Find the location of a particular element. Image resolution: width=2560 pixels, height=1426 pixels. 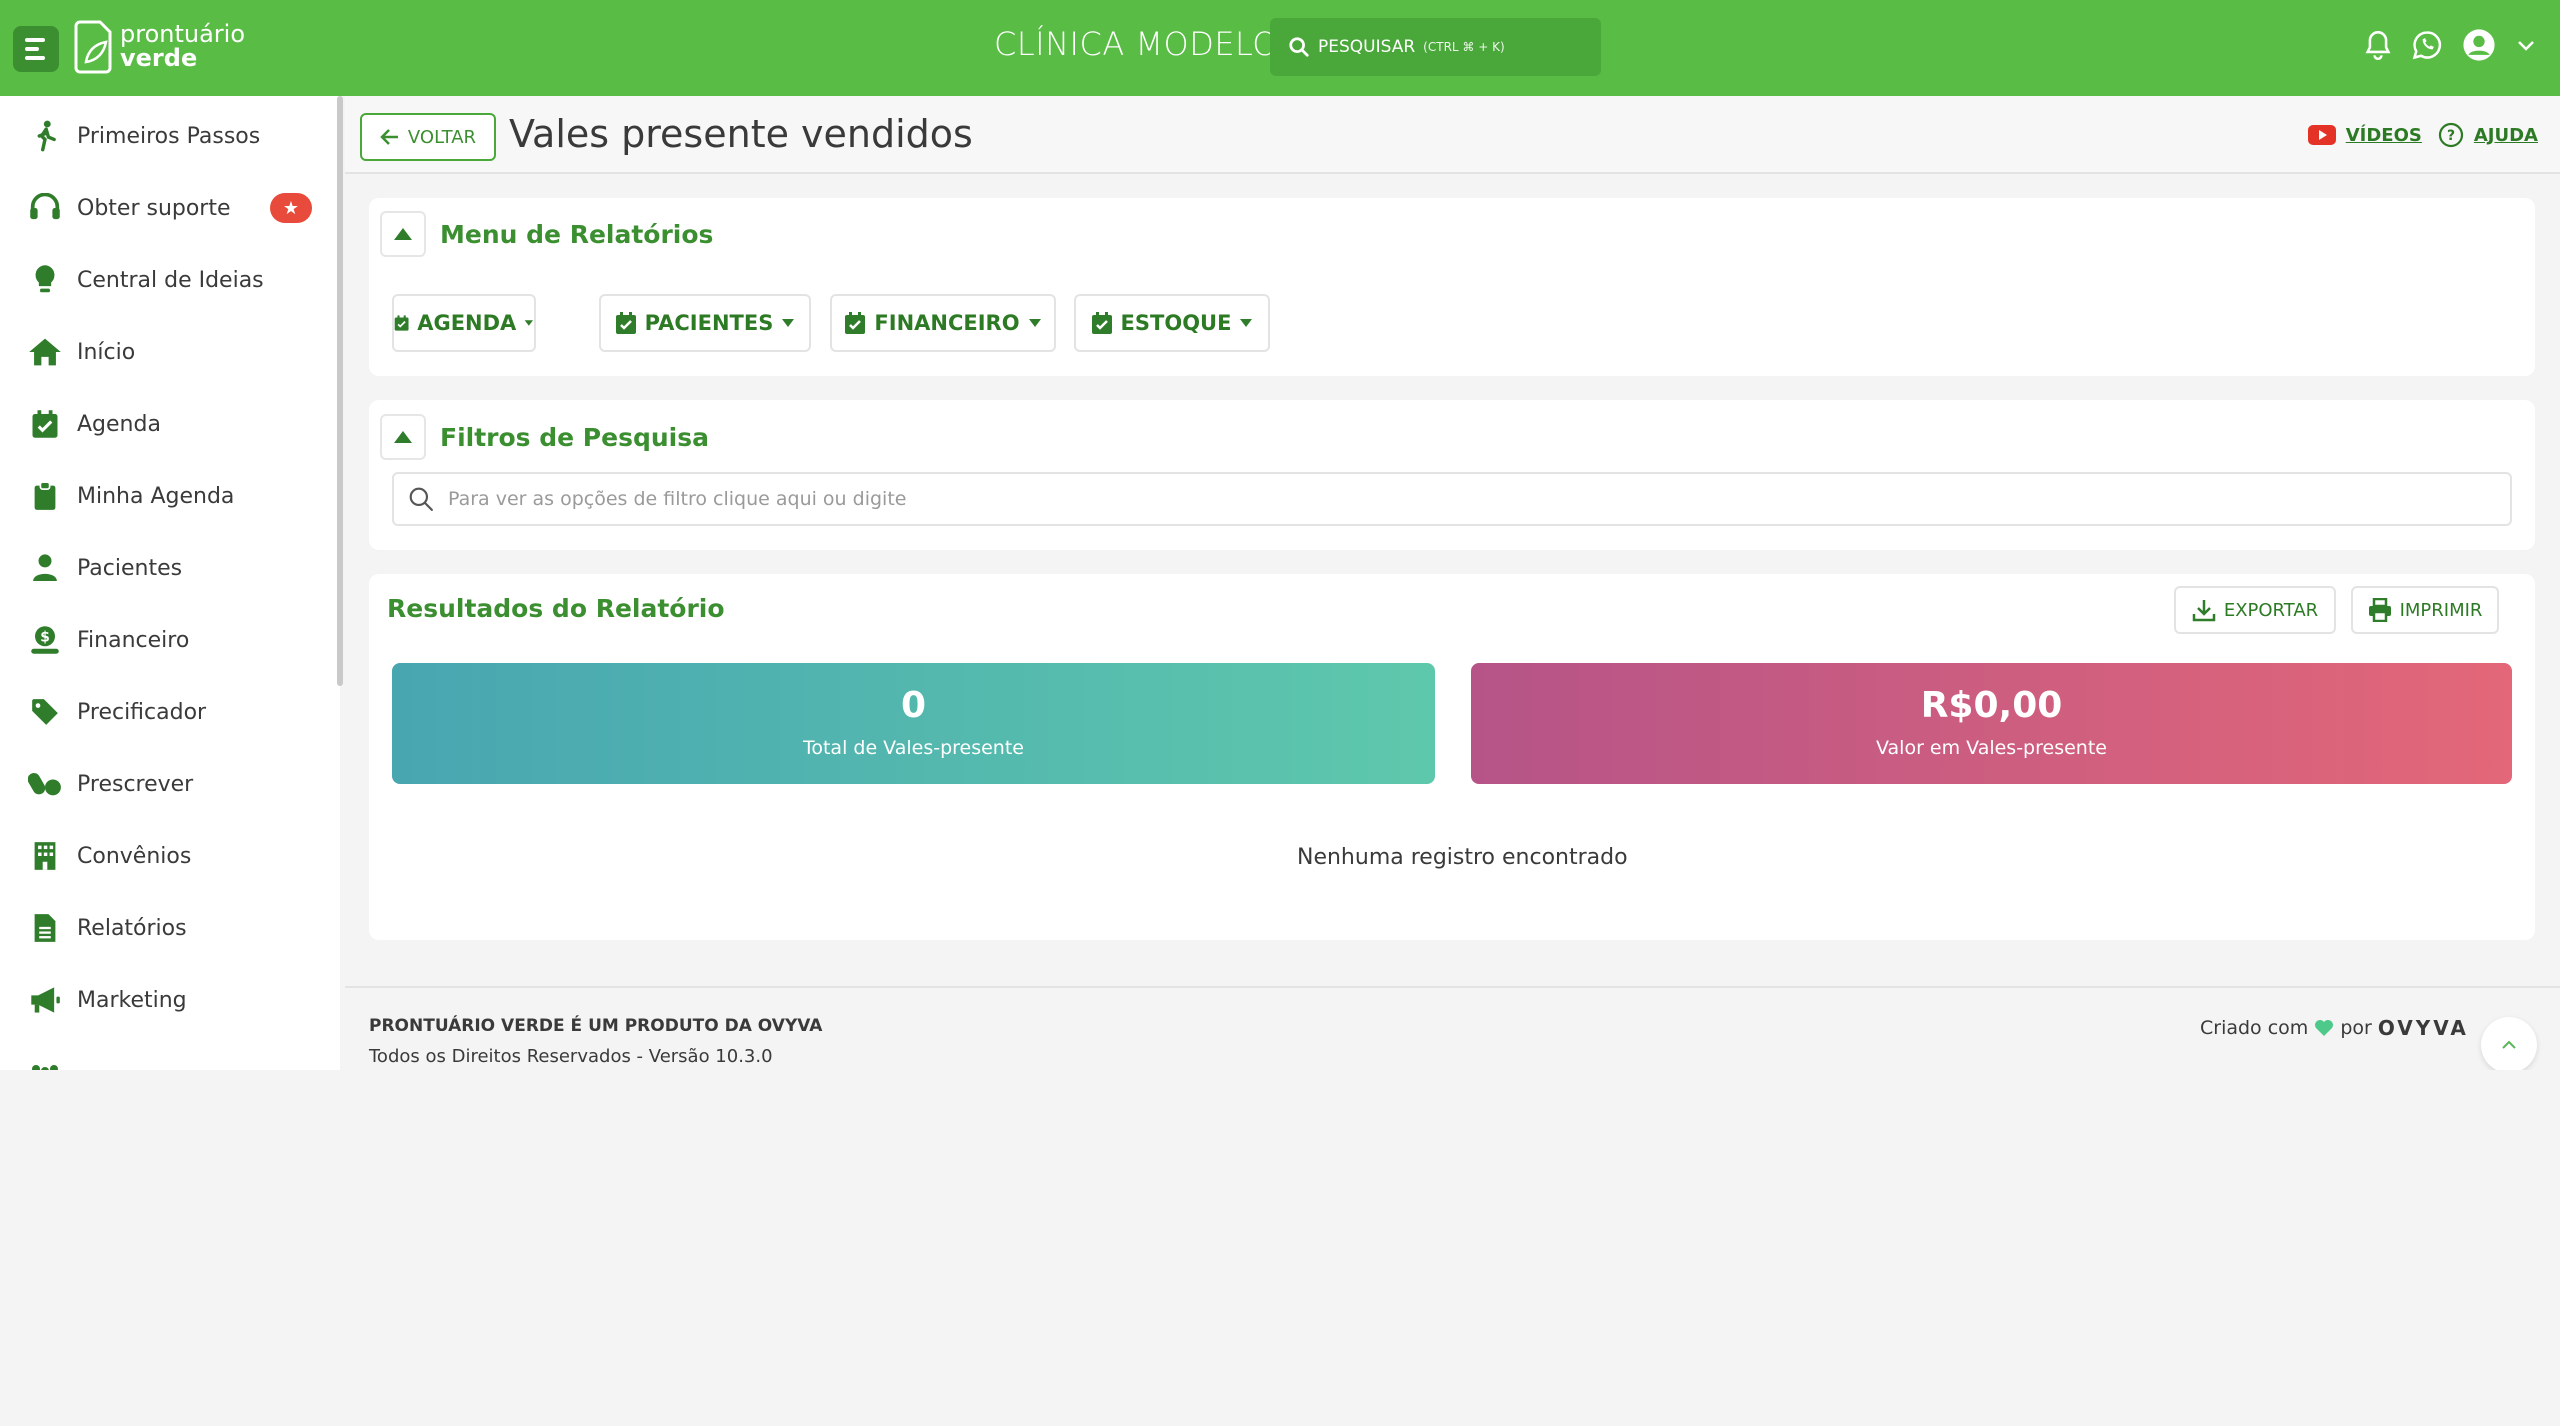

menu-toggle-button is located at coordinates (36, 49).